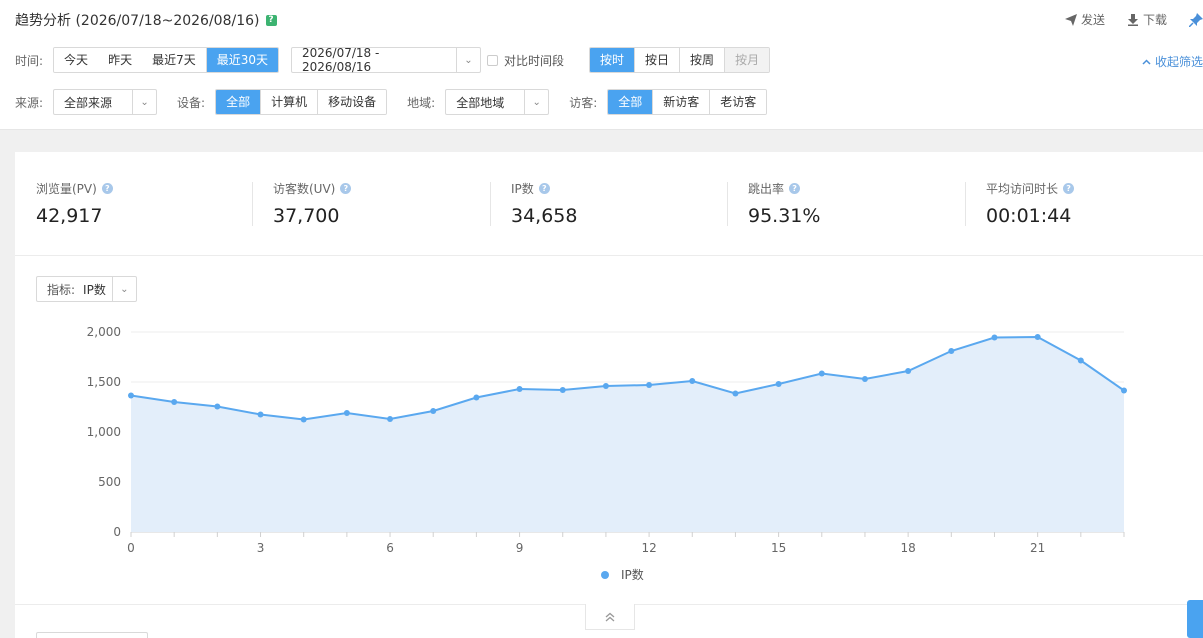 The image size is (1203, 638). What do you see at coordinates (632, 574) in the screenshot?
I see `legend-label: IP数` at bounding box center [632, 574].